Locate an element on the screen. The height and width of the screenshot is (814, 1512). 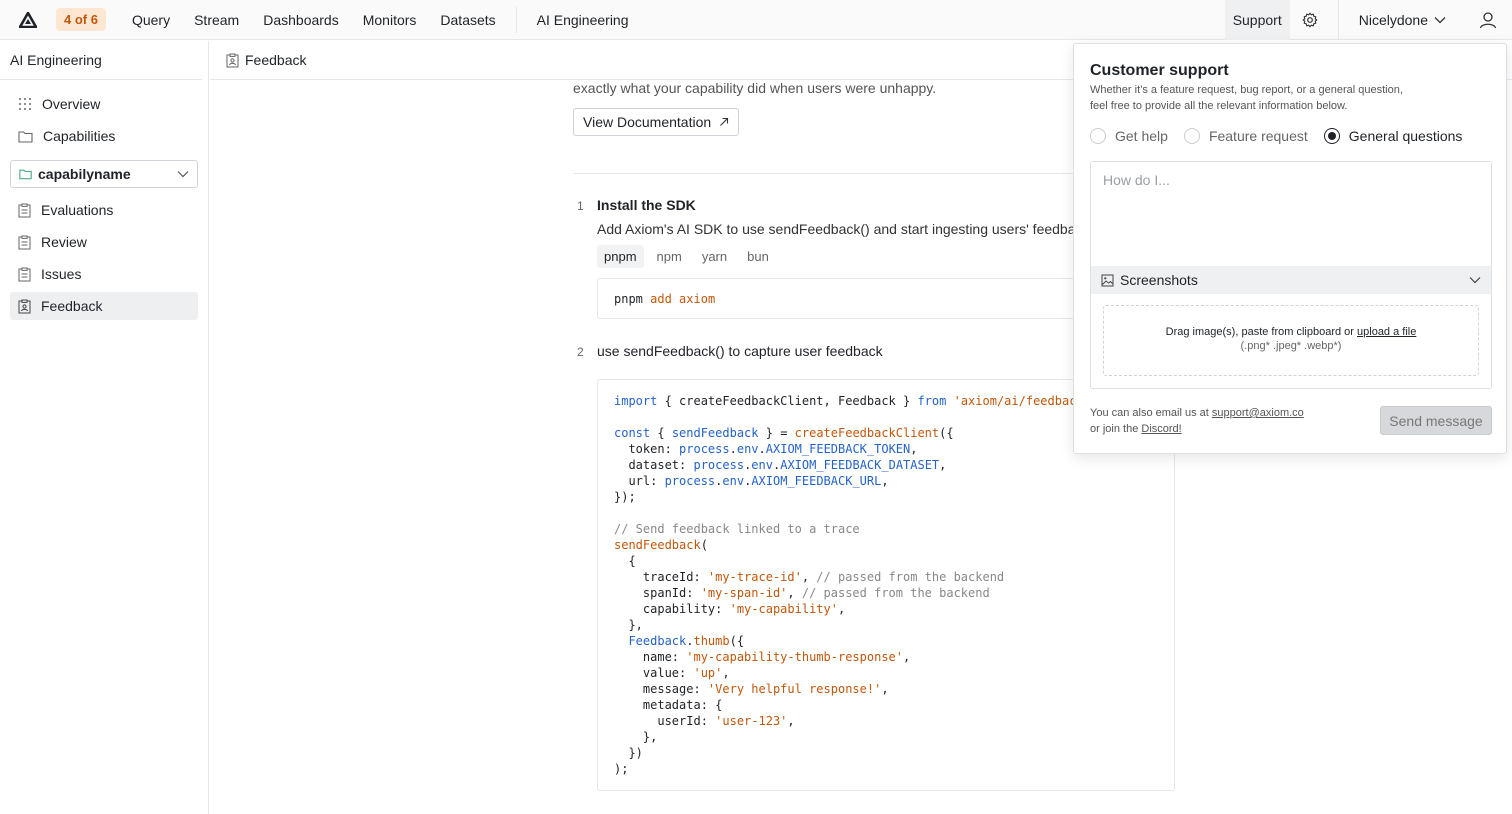
nav-dashboards: Dashboards is located at coordinates (301, 20).